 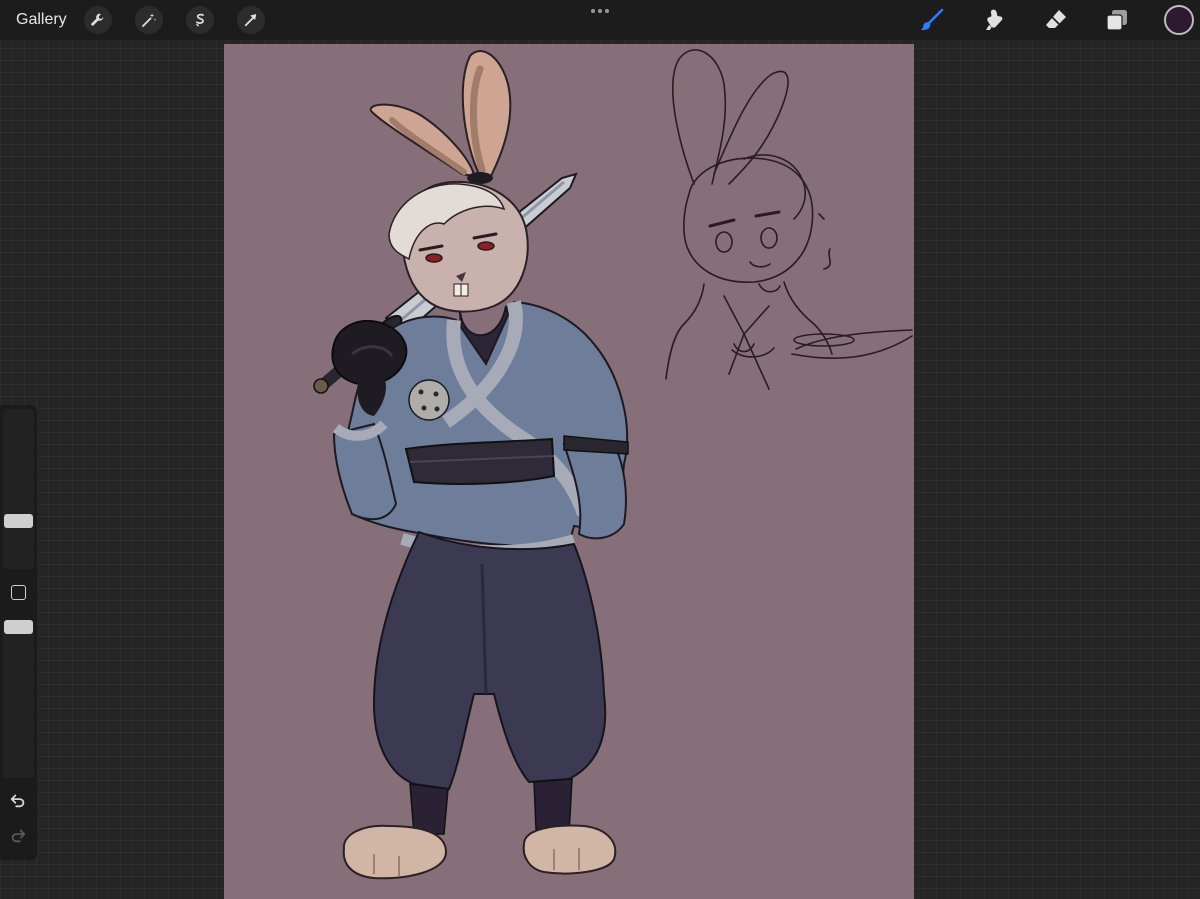 I want to click on layers-tool, so click(x=1117, y=20).